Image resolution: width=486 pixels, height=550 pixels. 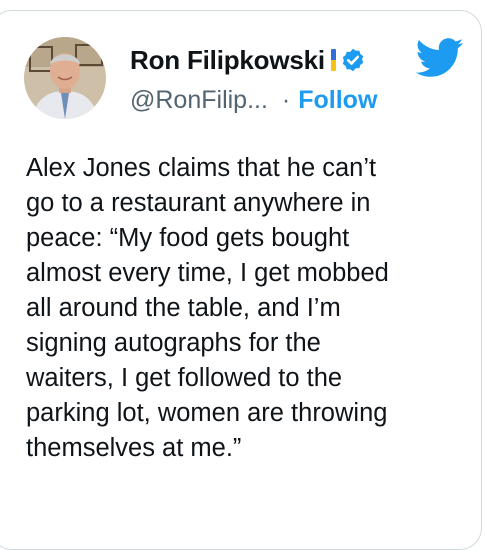 I want to click on twitter-bird-icon, so click(x=439, y=60).